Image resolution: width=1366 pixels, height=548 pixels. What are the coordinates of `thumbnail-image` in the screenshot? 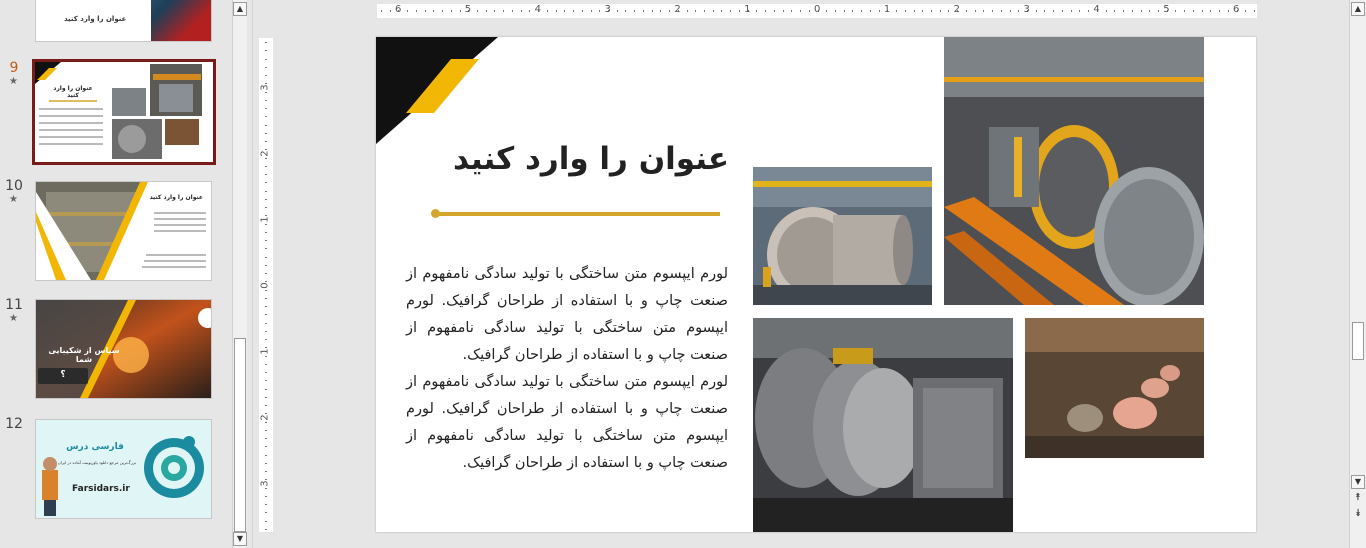 It's located at (181, 20).